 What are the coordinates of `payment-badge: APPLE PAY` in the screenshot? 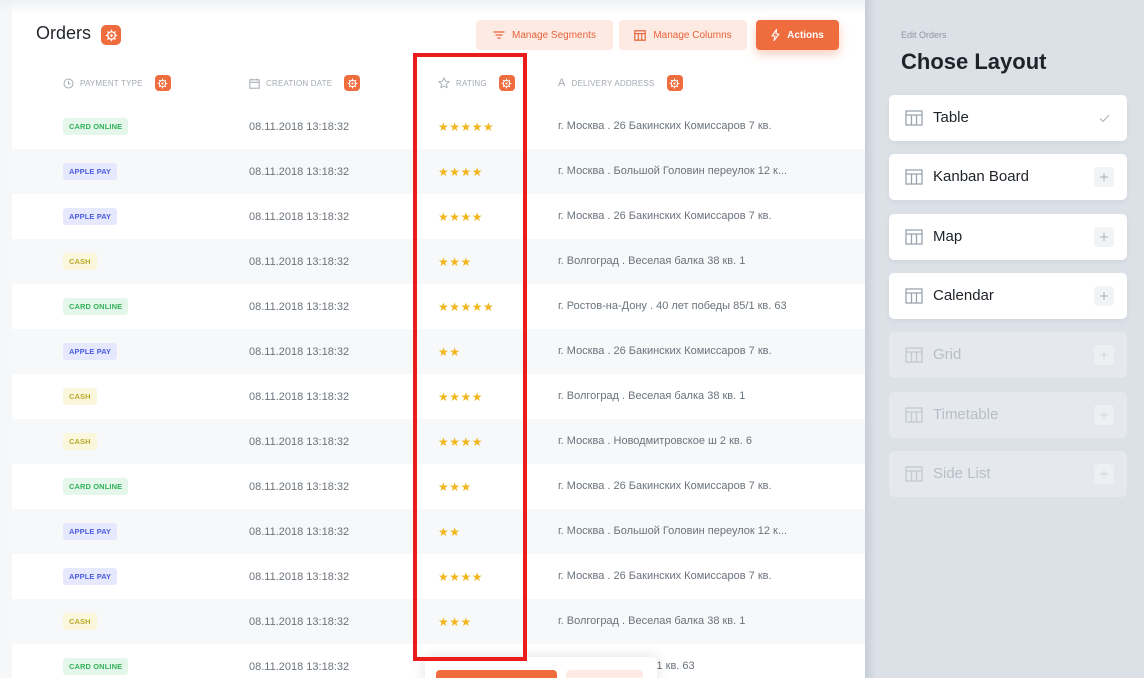 It's located at (90, 576).